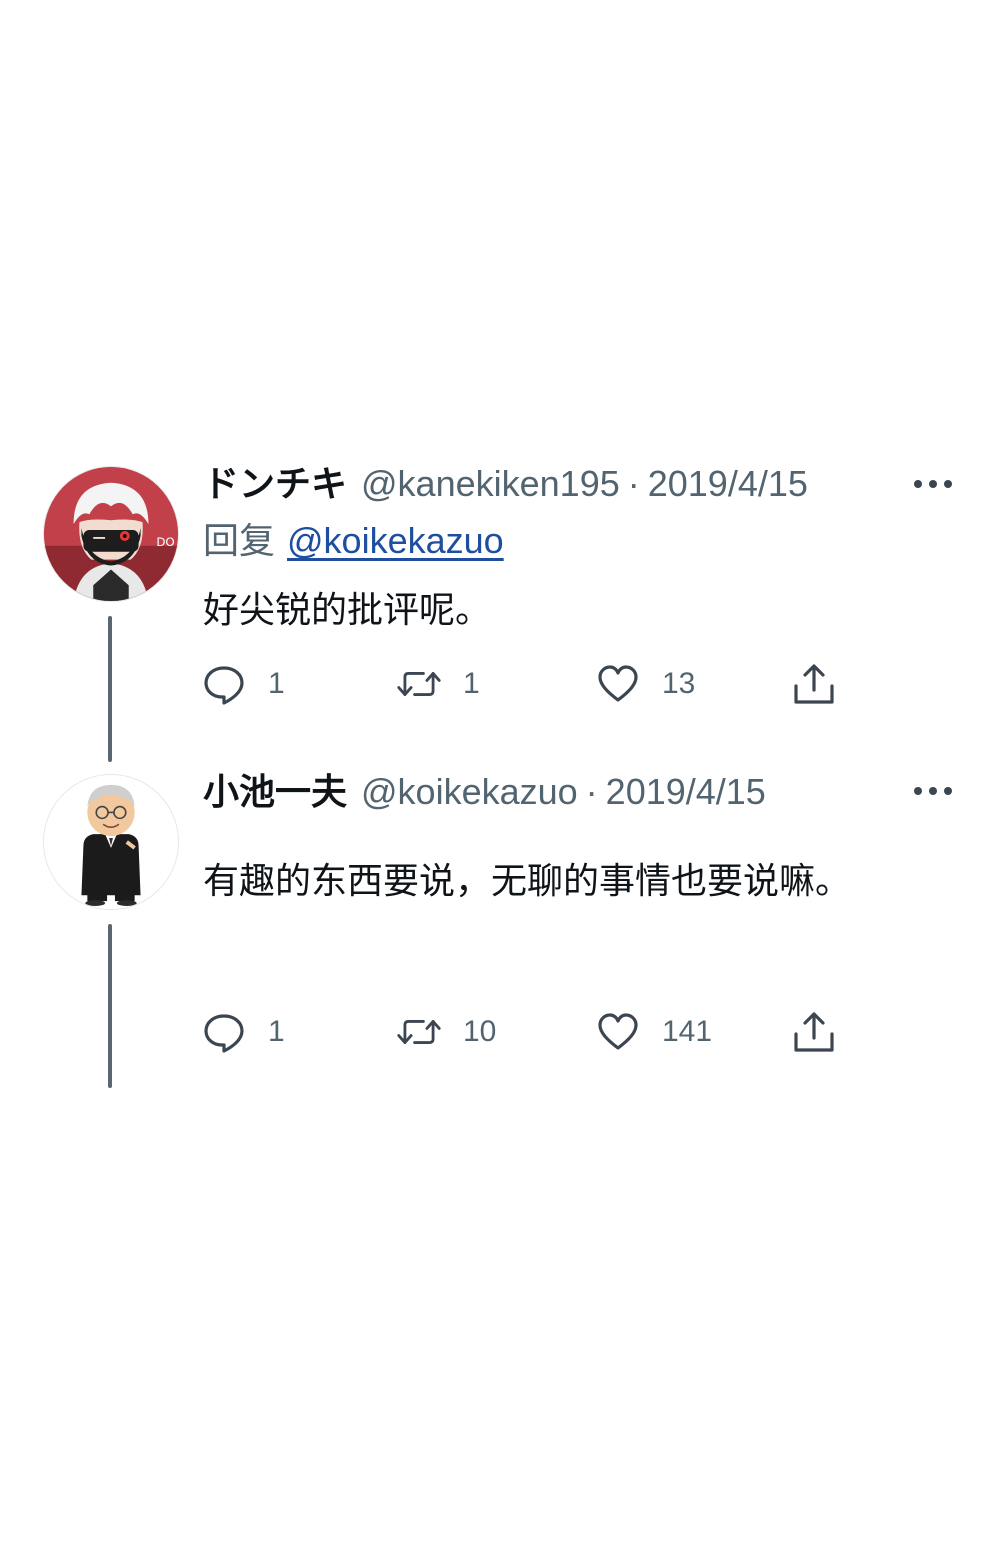  I want to click on tweet-header: 小池一夫 @koikekazuo · 2019/4/15, so click(484, 792).